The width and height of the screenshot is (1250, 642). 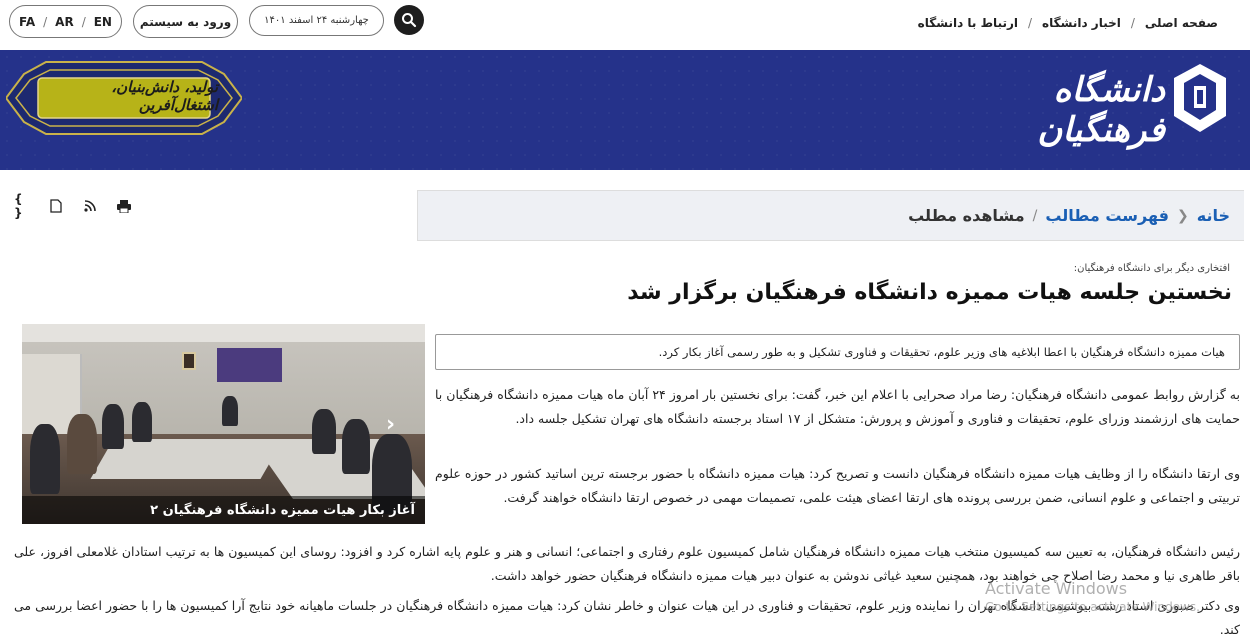 What do you see at coordinates (249, 365) in the screenshot?
I see `photo-screen` at bounding box center [249, 365].